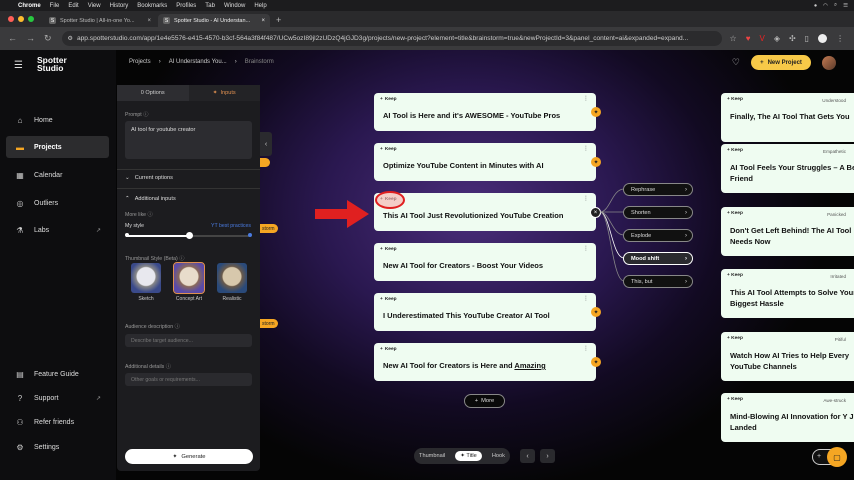 This screenshot has height=480, width=854. I want to click on sidebar-item-support: ? Support ↗, so click(57, 398).